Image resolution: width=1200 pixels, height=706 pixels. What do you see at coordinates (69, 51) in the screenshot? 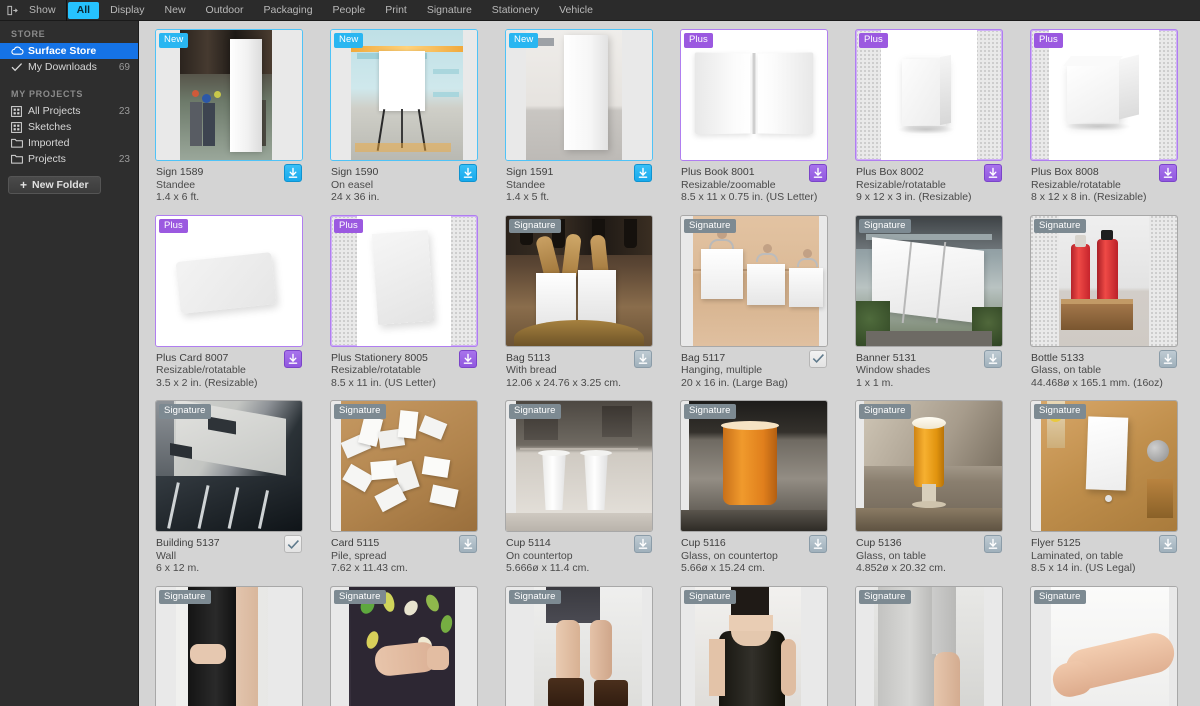
I see `sidebar-item-surface-store: Surface Store` at bounding box center [69, 51].